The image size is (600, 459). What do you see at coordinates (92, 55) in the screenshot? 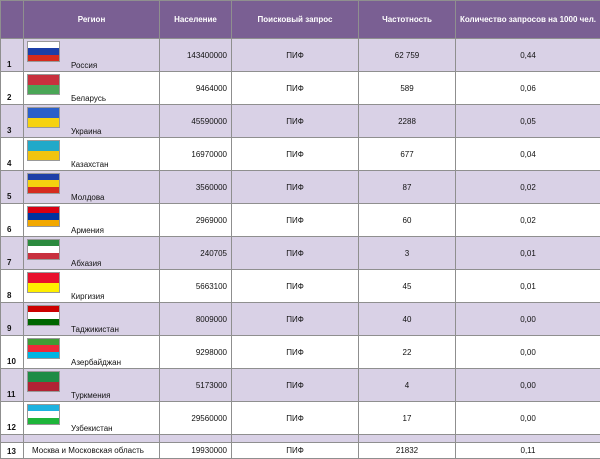
I see `region-cell: Россия` at bounding box center [92, 55].